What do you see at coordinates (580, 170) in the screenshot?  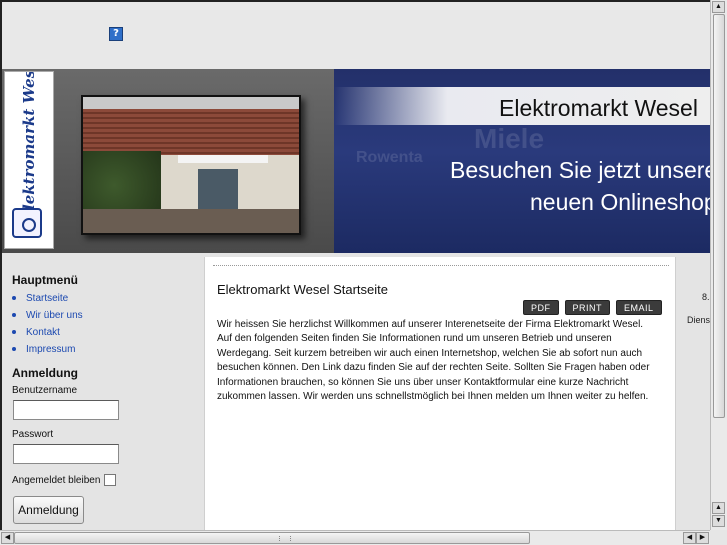 I see `banner-line-1: Besuchen Sie jetzt unseren` at bounding box center [580, 170].